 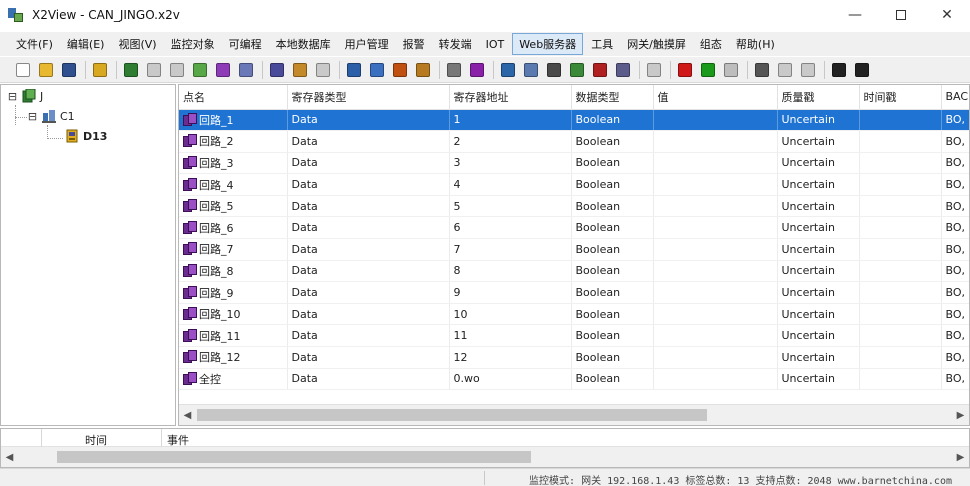 I want to click on cell-point-name: 回路_5, so click(x=233, y=206).